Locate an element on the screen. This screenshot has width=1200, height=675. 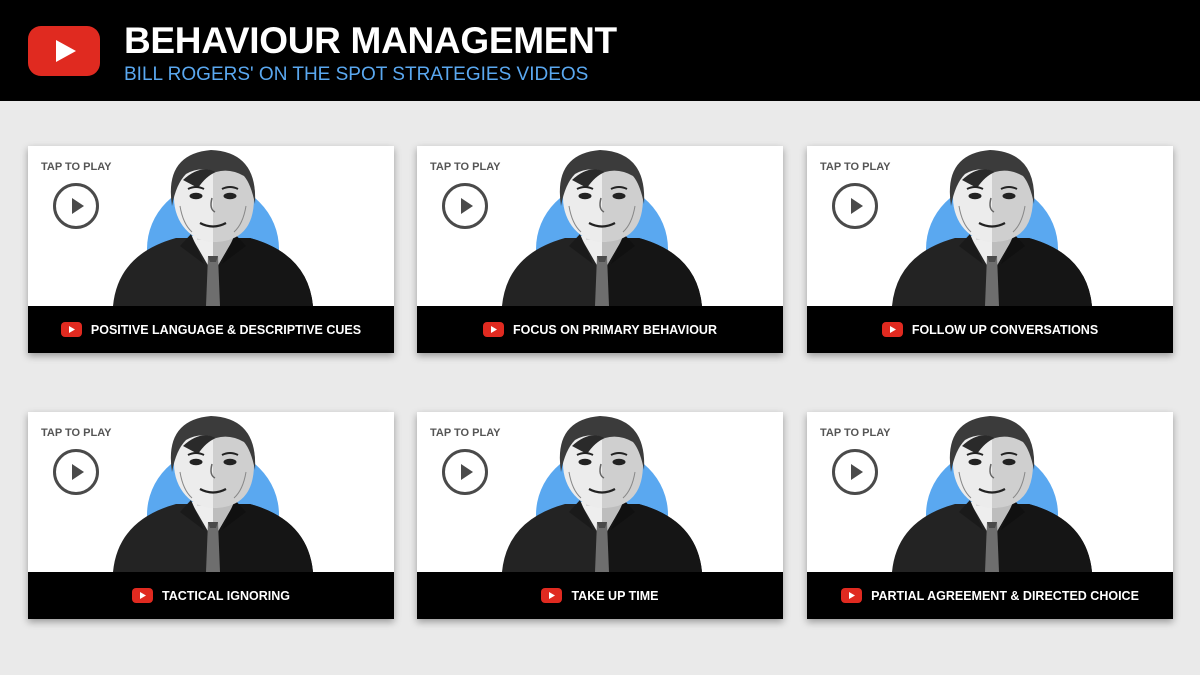
video-caption-bar: FOCUS ON PRIMARY BEHAVIOUR is located at coordinates (600, 329).